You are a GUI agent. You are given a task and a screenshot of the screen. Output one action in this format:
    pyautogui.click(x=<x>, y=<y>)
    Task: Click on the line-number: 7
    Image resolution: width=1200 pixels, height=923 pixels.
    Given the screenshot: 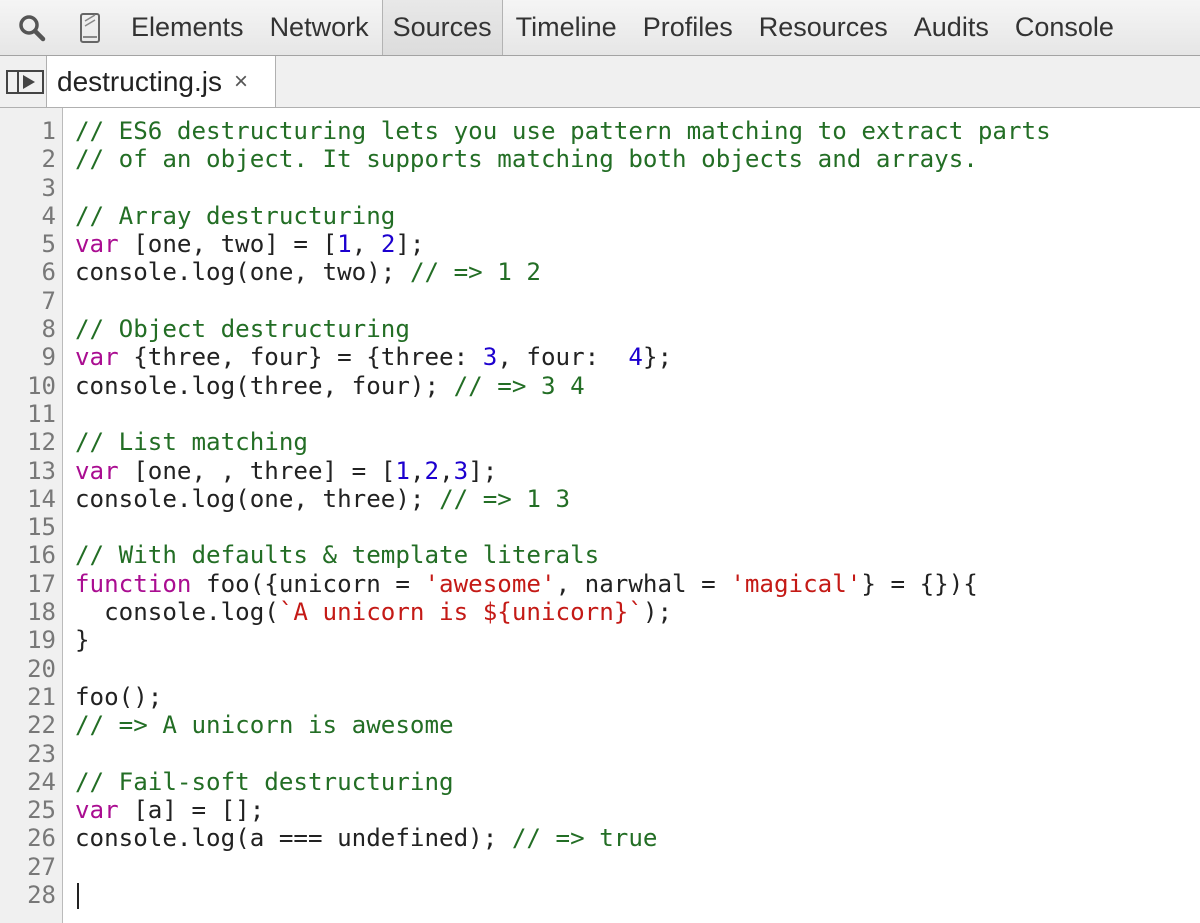 What is the action you would take?
    pyautogui.click(x=28, y=301)
    